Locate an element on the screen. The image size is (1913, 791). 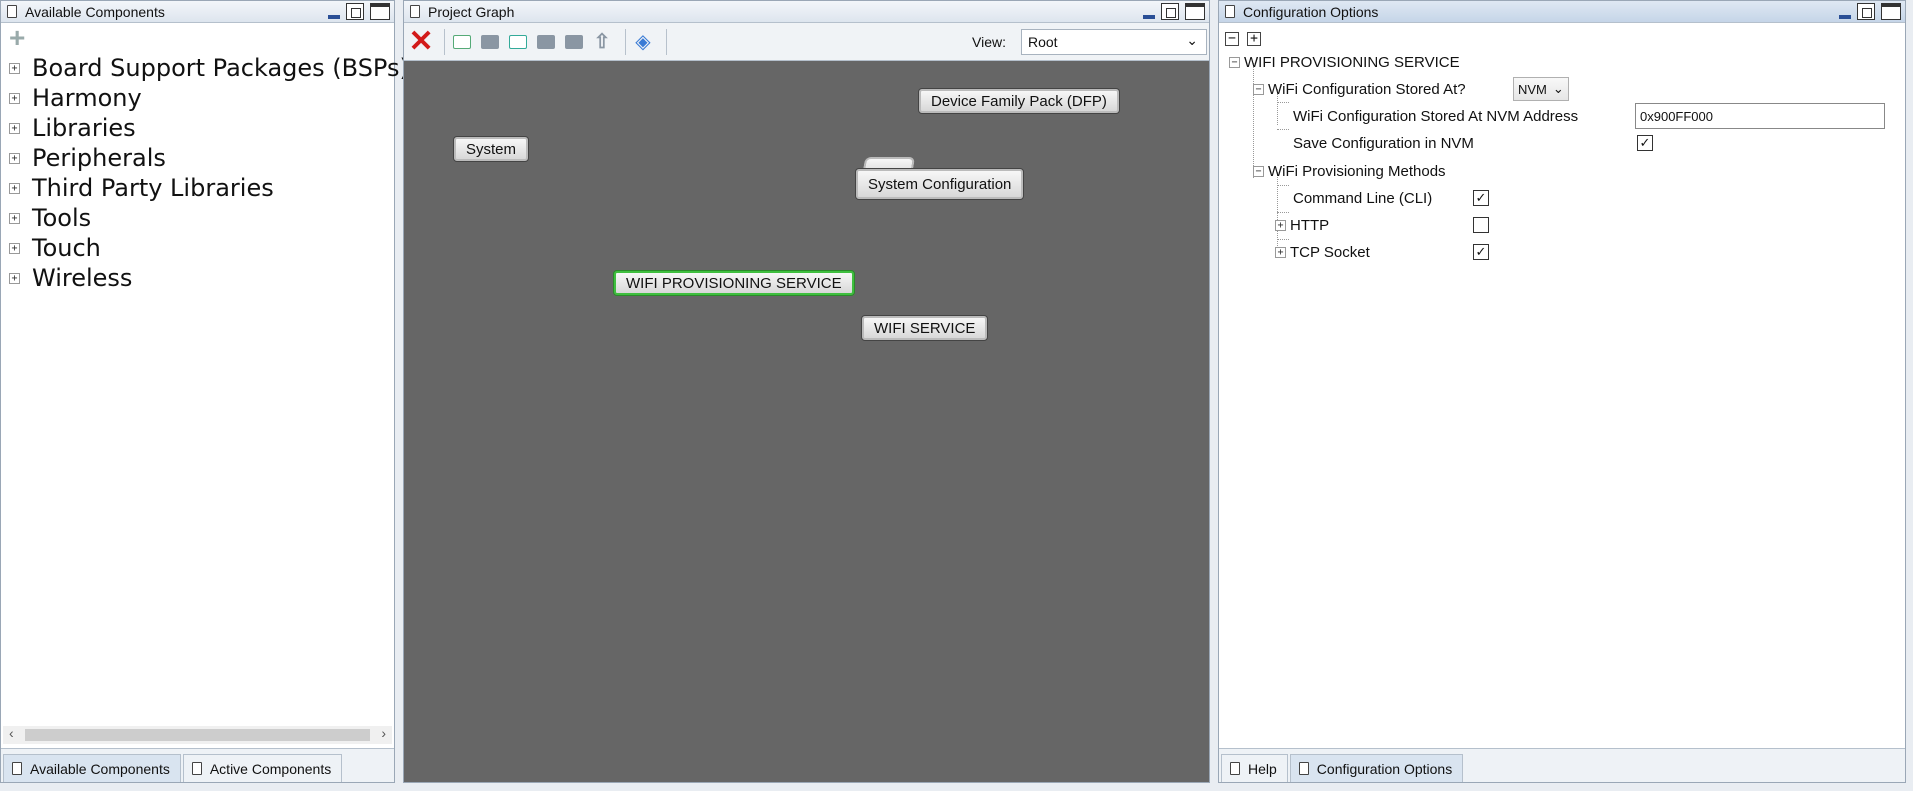
option-http: + HTTP is located at coordinates (1302, 225).